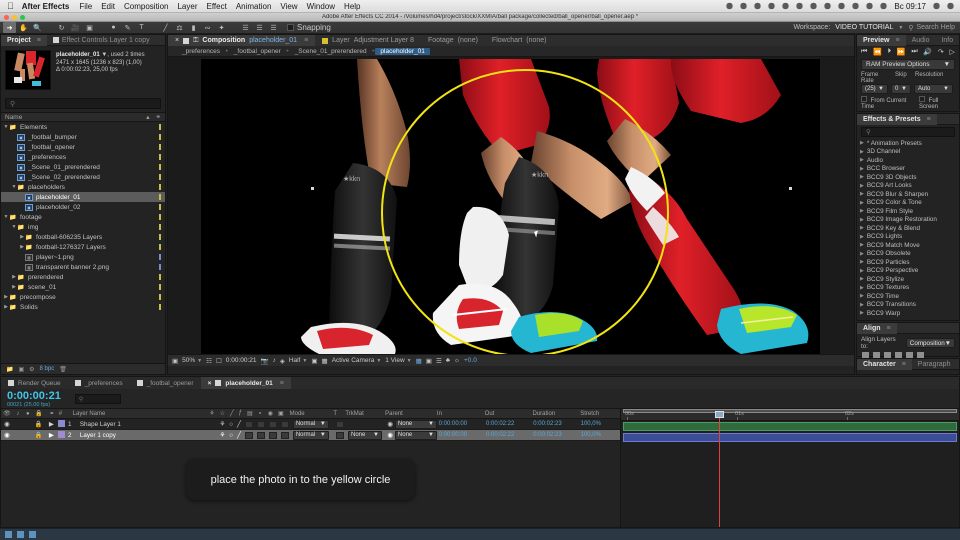  I want to click on project-tree-item: ▣ _Scene_01_prerendered, so click(83, 167).